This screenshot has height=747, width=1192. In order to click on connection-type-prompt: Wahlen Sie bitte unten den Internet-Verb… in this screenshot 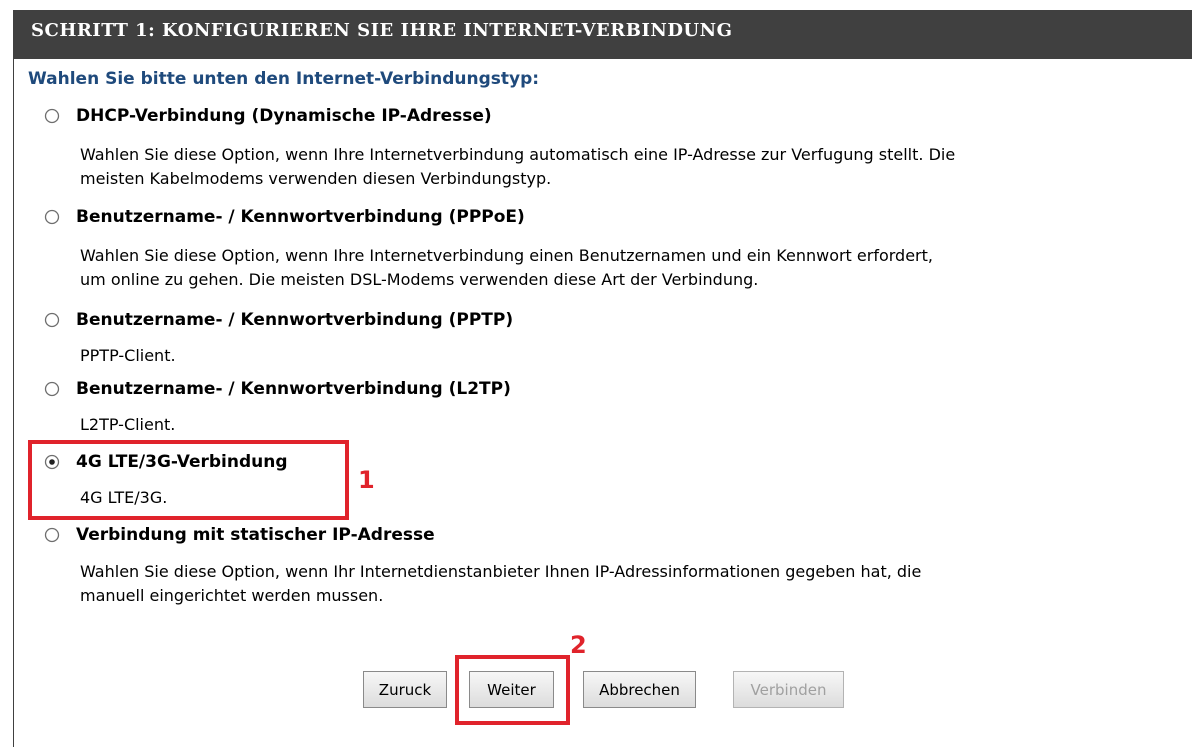, I will do `click(284, 79)`.